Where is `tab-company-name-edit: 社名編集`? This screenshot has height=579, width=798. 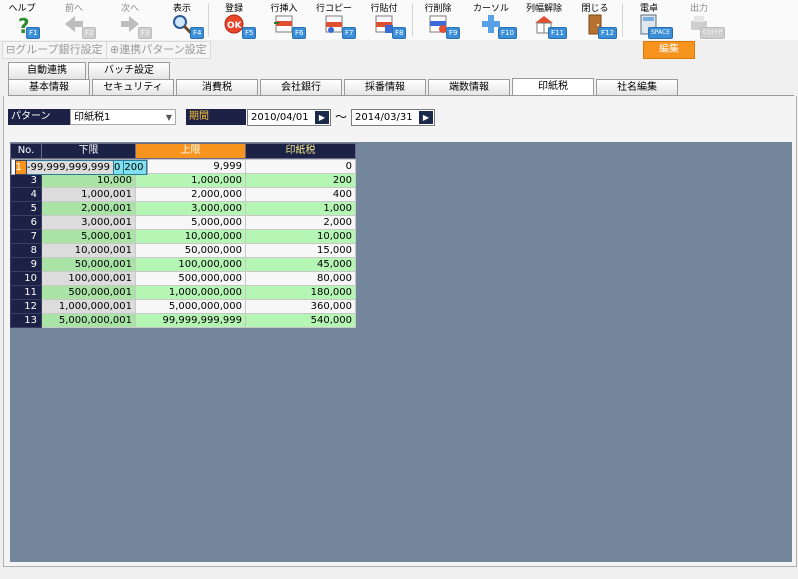
tab-company-name-edit: 社名編集 is located at coordinates (637, 87).